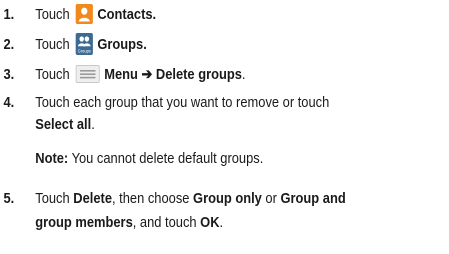  Describe the element at coordinates (93, 198) in the screenshot. I see `delete-text: Delete` at that location.